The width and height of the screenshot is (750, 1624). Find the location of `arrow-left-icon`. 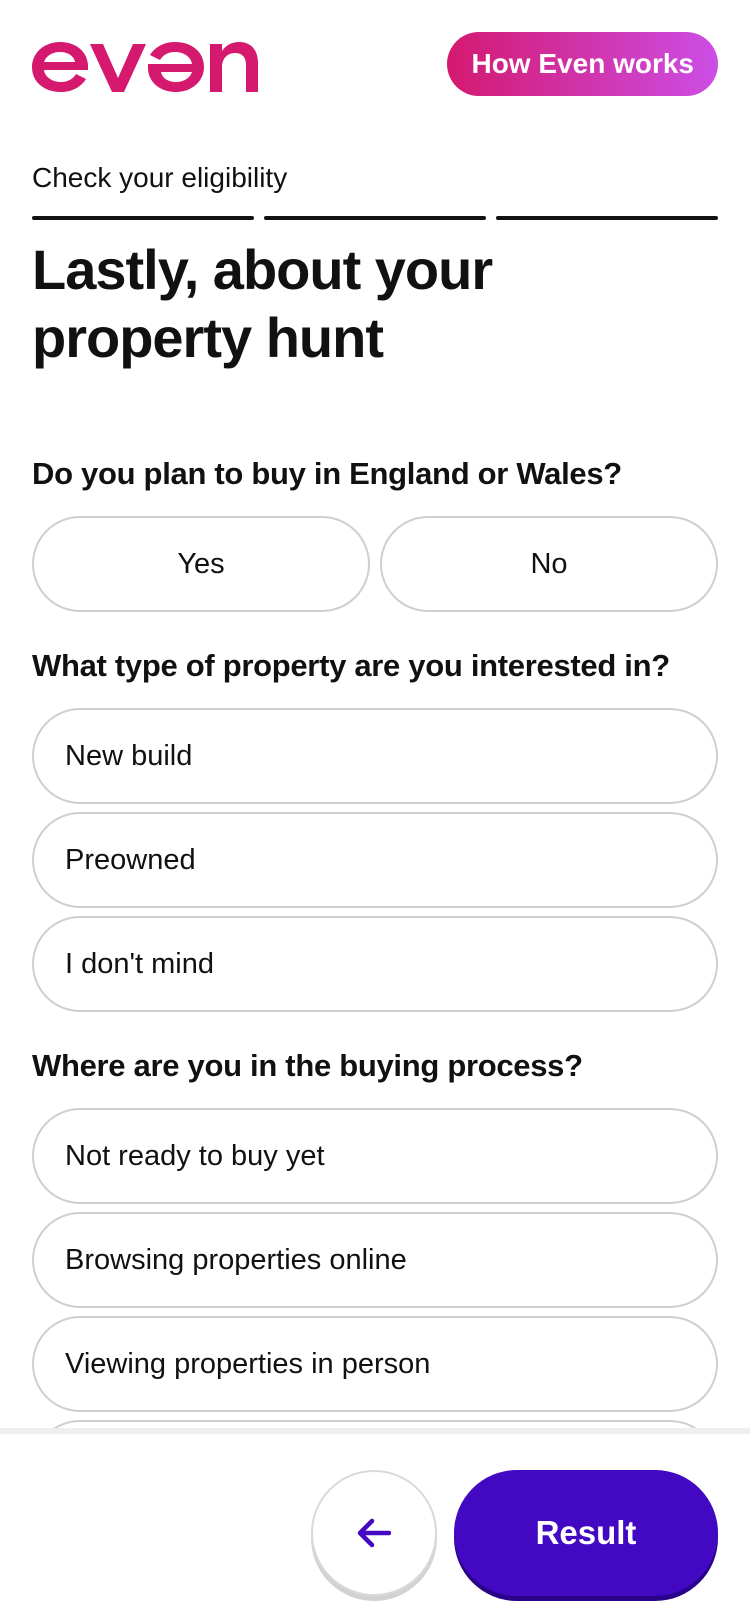

arrow-left-icon is located at coordinates (374, 1533).